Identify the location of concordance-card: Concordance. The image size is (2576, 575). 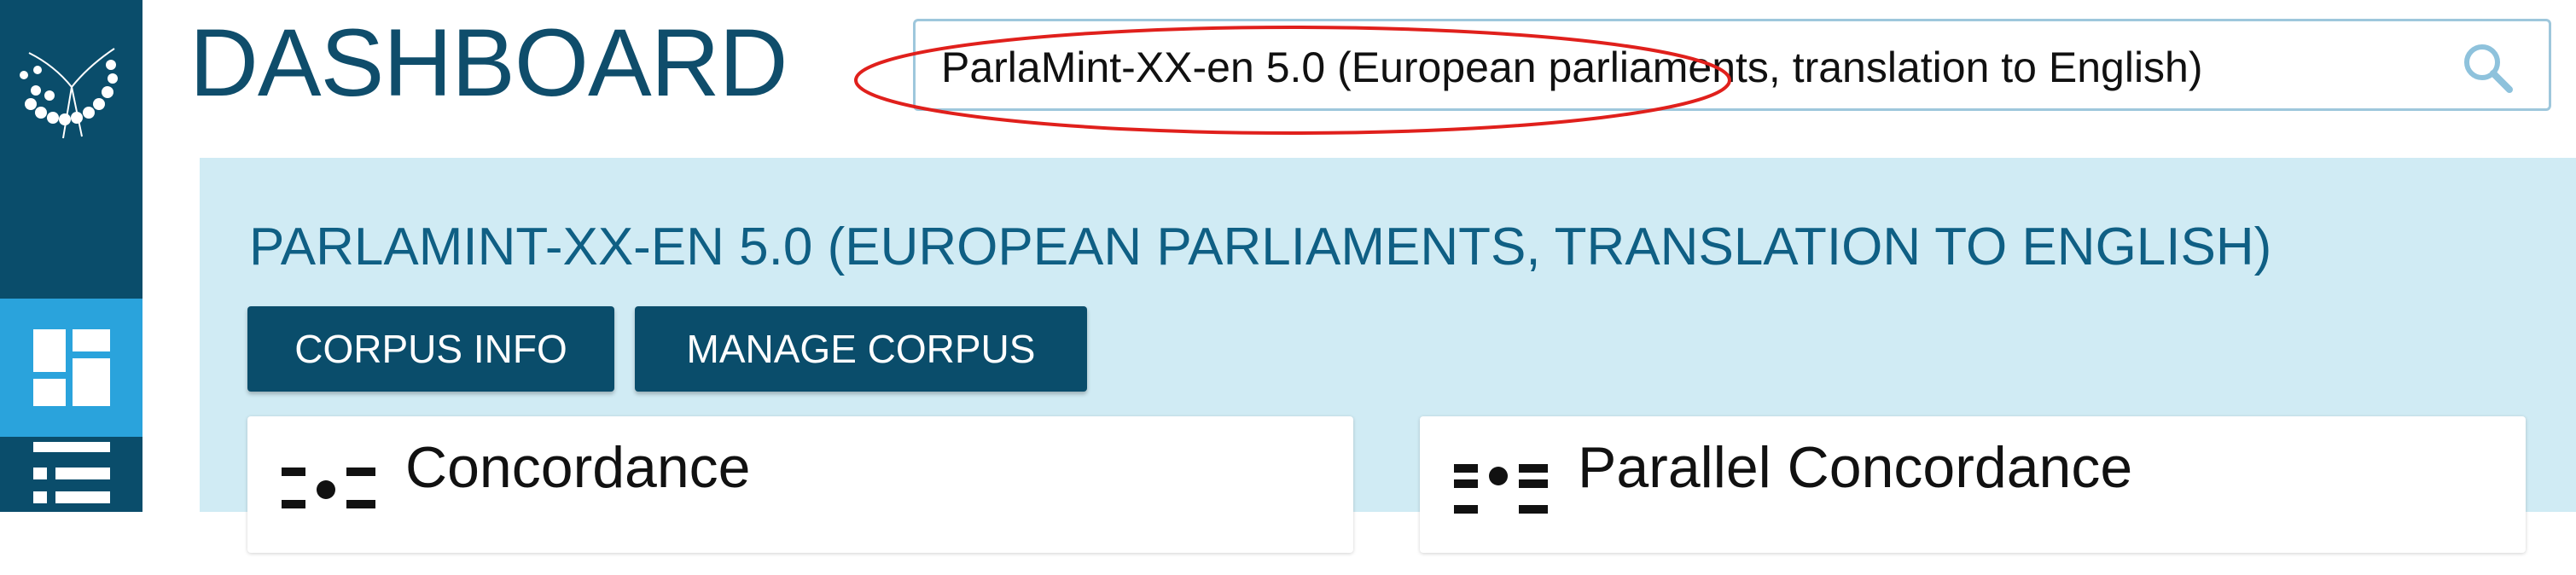
(800, 484).